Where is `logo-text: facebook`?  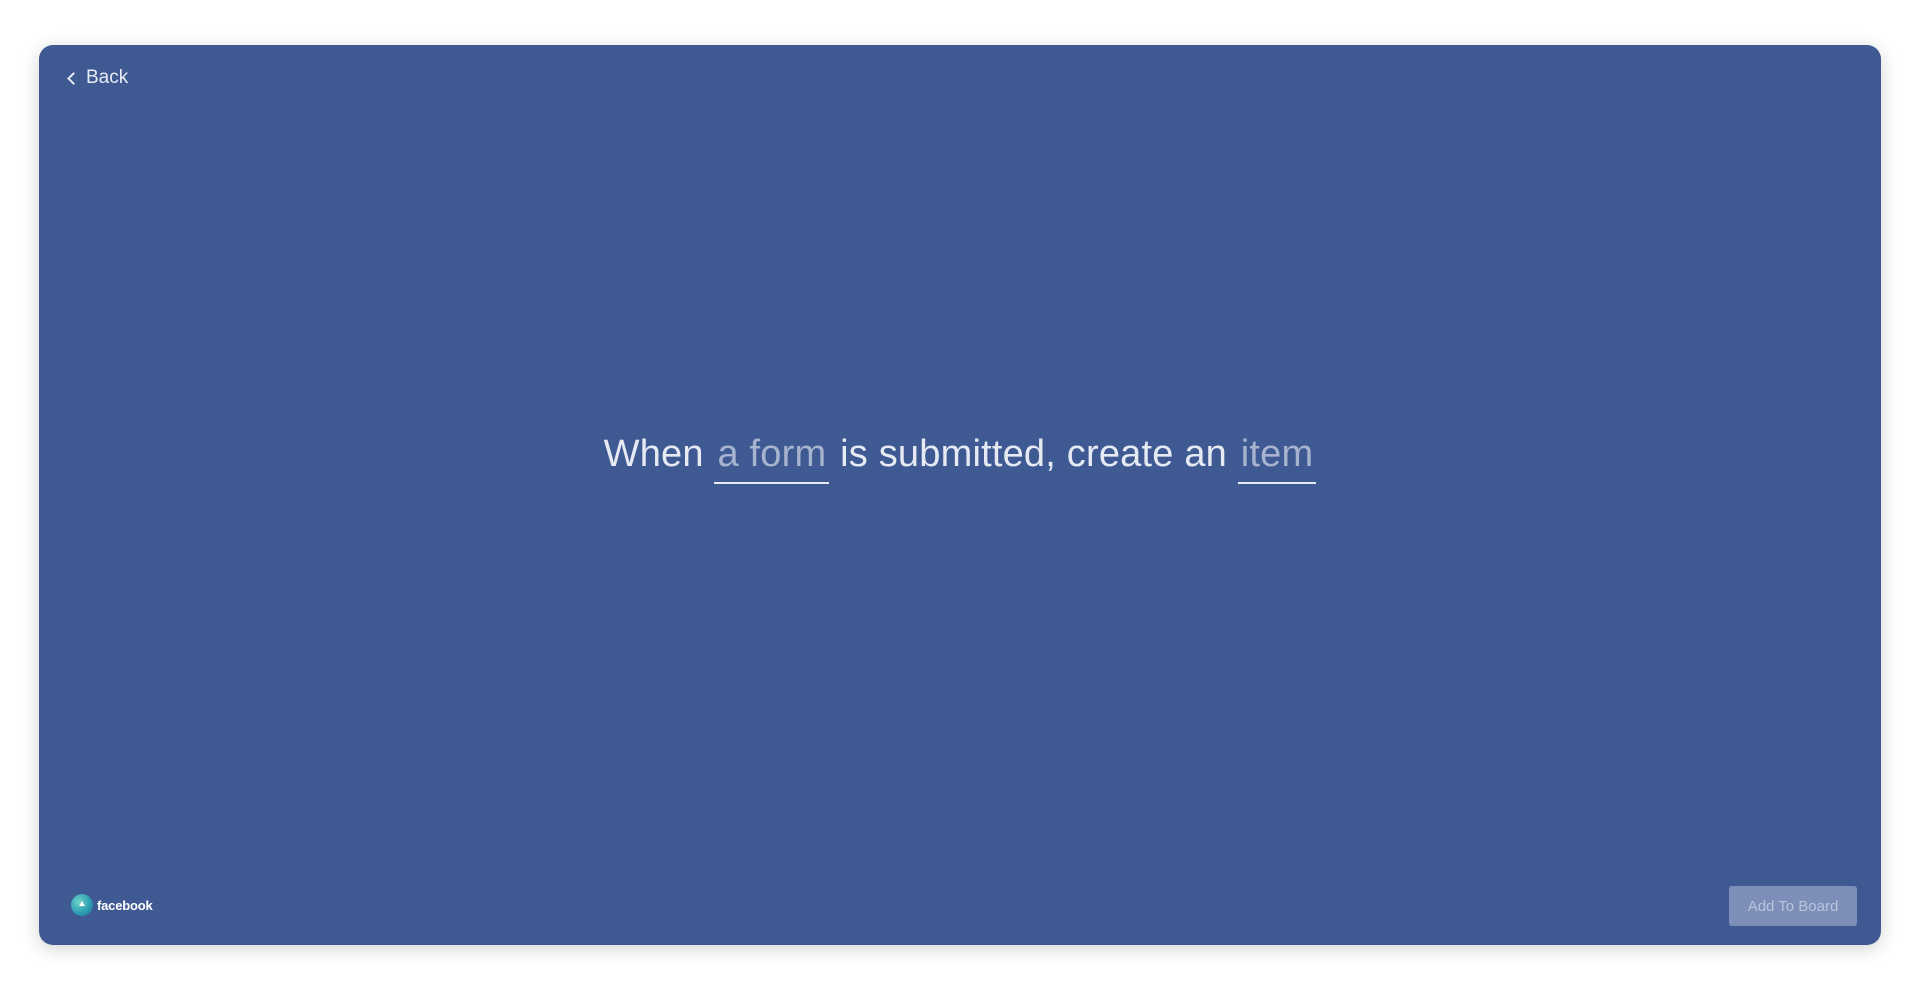
logo-text: facebook is located at coordinates (125, 905).